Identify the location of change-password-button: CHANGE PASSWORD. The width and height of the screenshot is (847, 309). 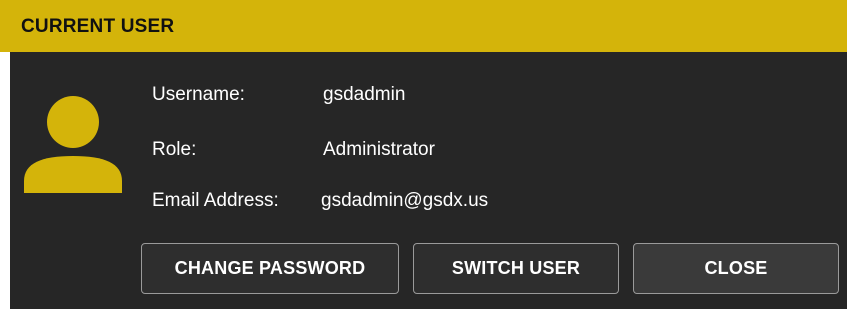
(270, 268).